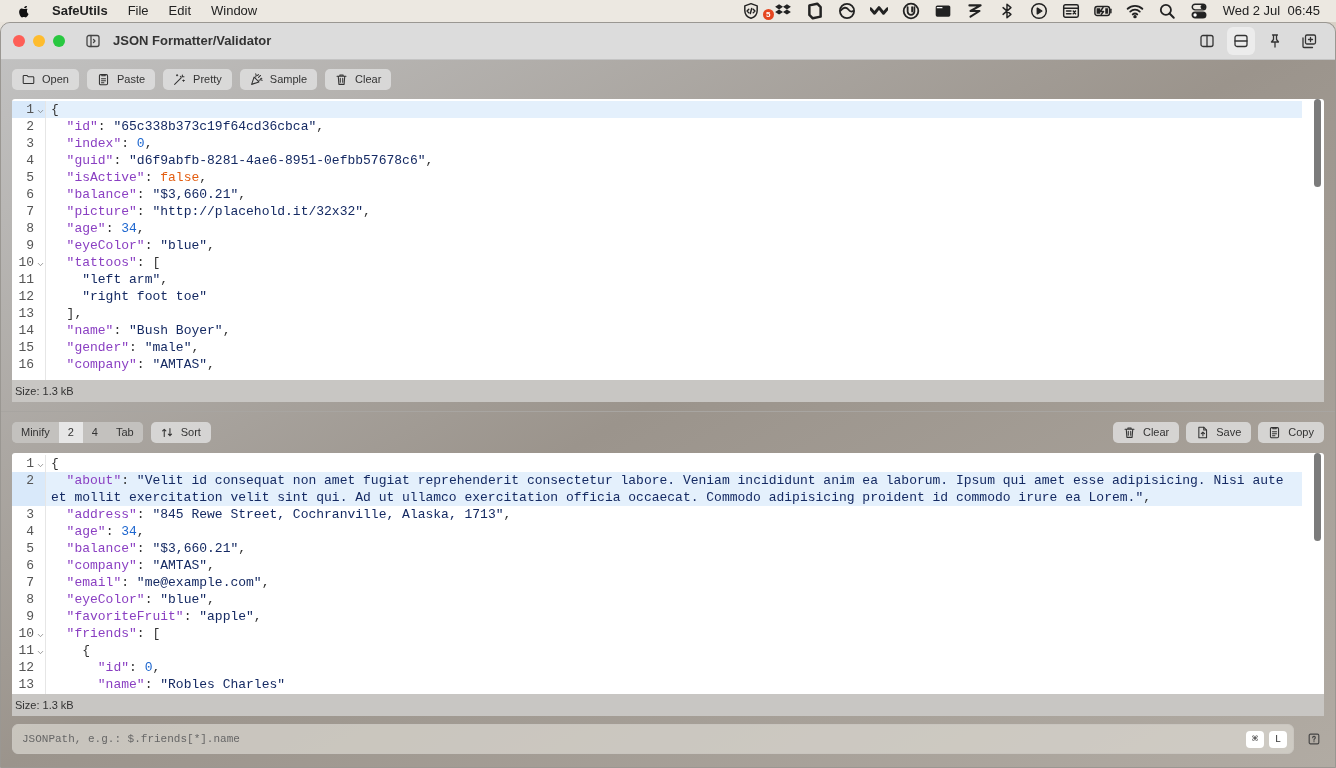 Image resolution: width=1336 pixels, height=768 pixels. I want to click on toolbar-button: Paste, so click(121, 79).